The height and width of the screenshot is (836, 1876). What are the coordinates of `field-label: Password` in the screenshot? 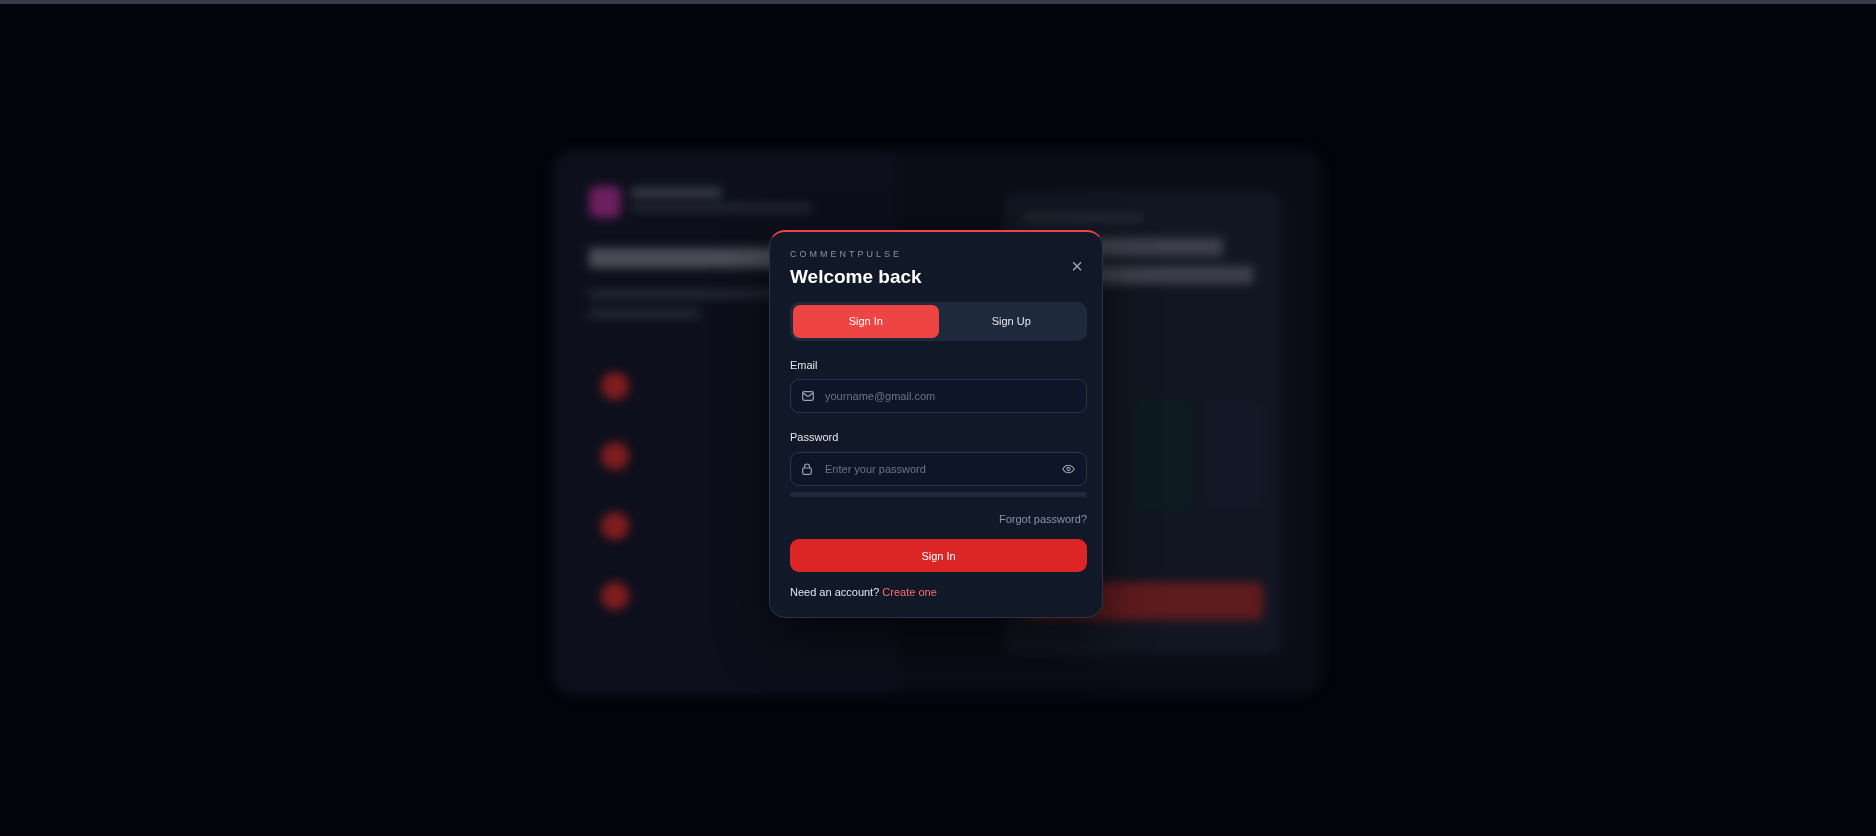 It's located at (814, 438).